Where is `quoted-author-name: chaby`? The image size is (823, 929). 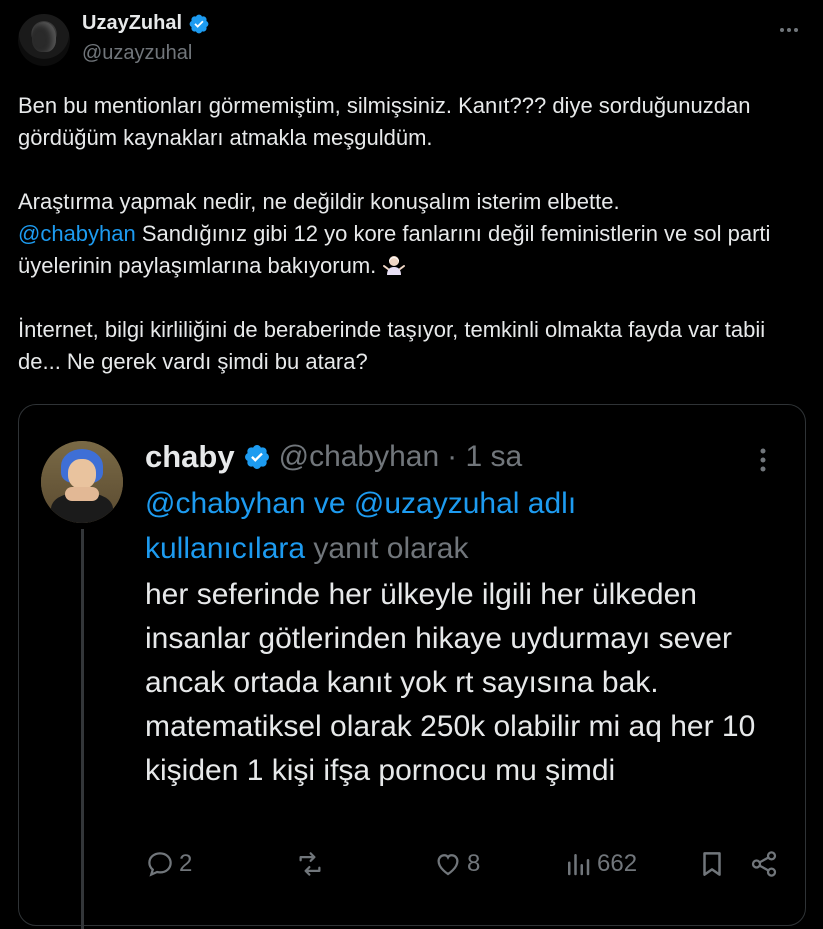
quoted-author-name: chaby is located at coordinates (190, 457).